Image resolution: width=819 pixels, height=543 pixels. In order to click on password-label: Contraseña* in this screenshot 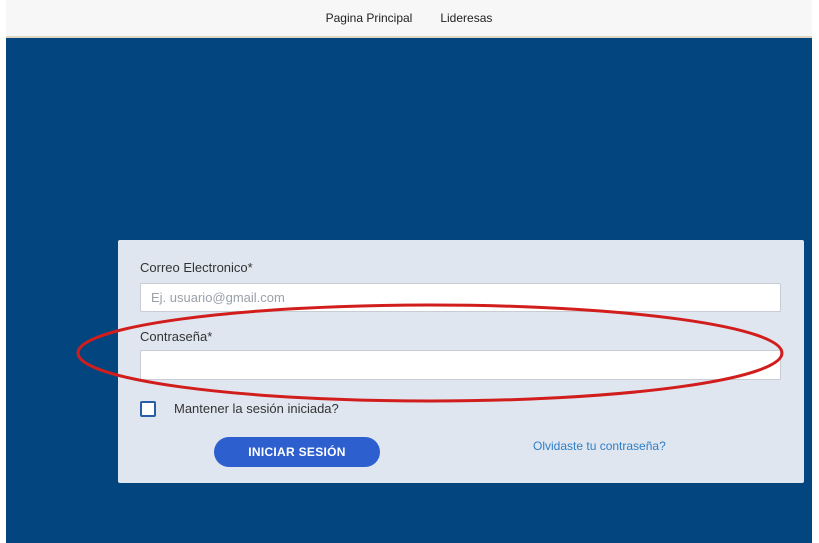, I will do `click(176, 336)`.